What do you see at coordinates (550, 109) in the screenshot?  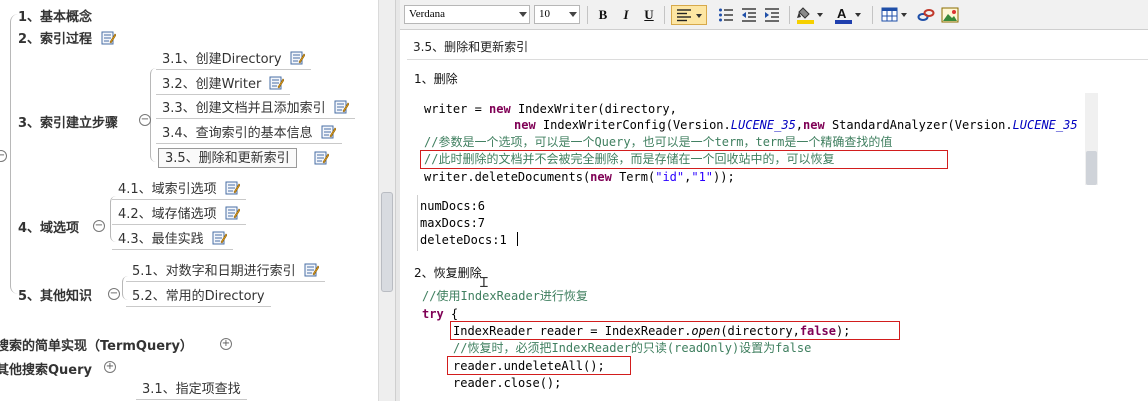 I see `code-line: writer = new IndexWriter(directory,` at bounding box center [550, 109].